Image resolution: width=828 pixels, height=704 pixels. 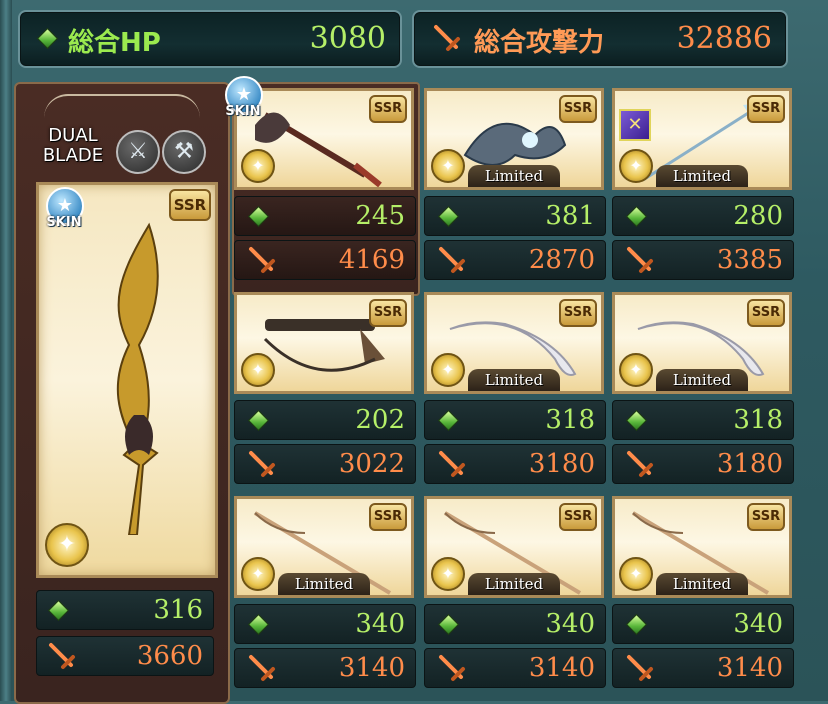 I want to click on weapon-hp-row: 245, so click(x=325, y=216).